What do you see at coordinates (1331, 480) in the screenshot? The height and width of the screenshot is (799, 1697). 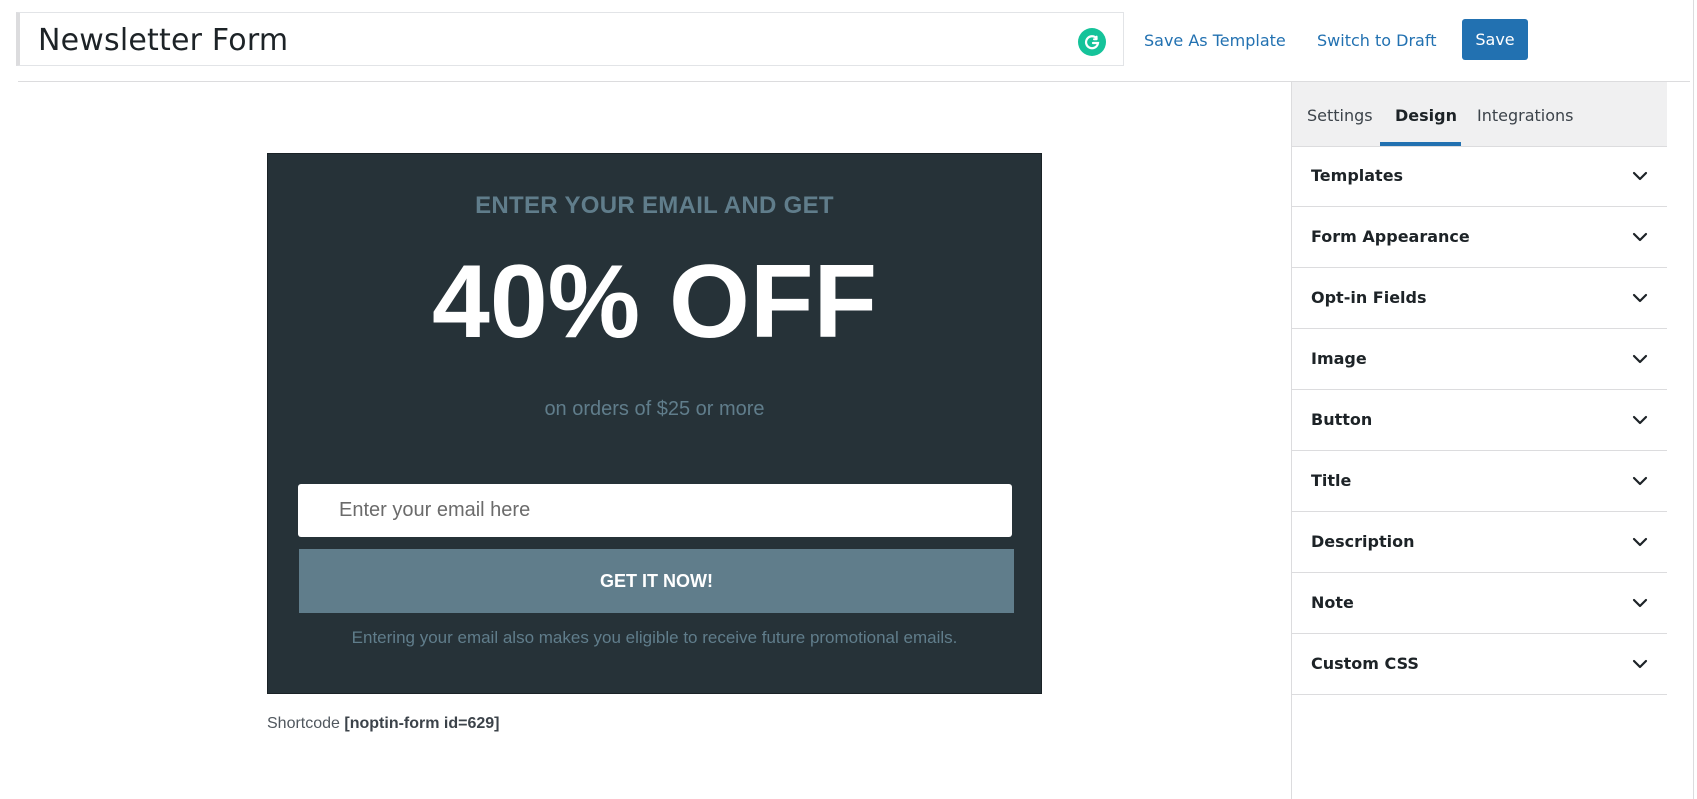 I see `section-label: Title` at bounding box center [1331, 480].